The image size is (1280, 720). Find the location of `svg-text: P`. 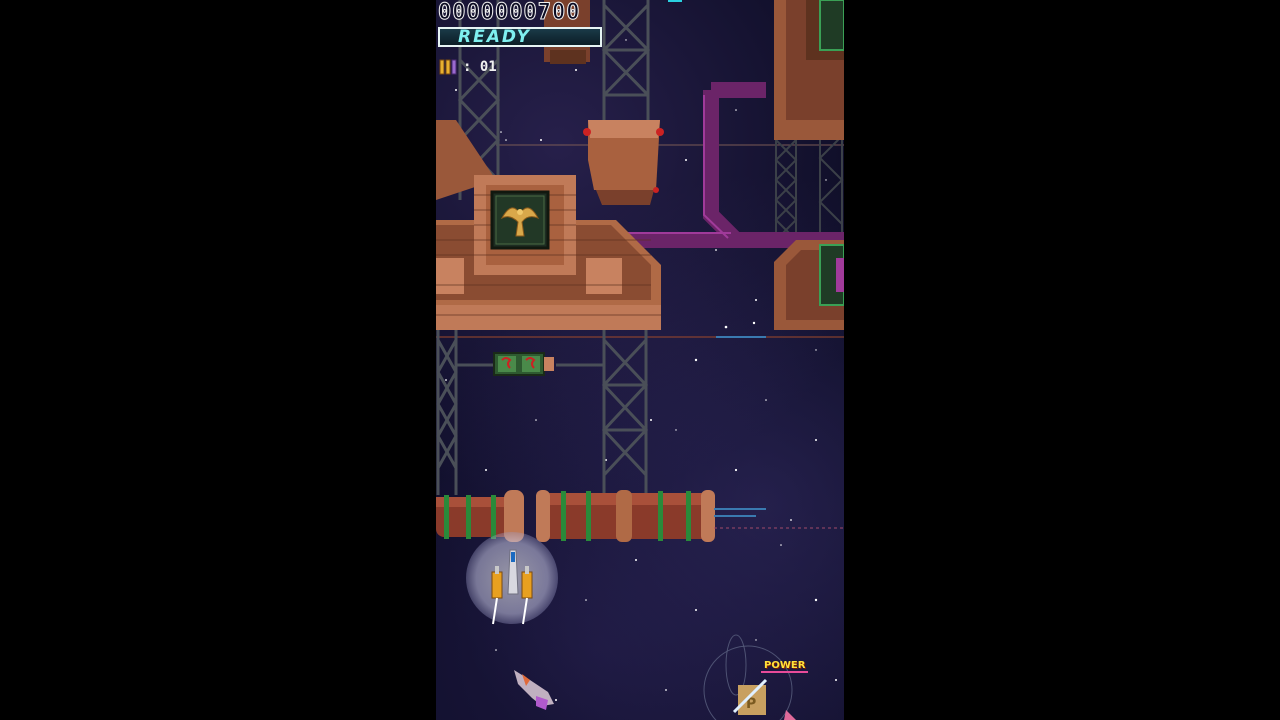

svg-text: P is located at coordinates (751, 704).